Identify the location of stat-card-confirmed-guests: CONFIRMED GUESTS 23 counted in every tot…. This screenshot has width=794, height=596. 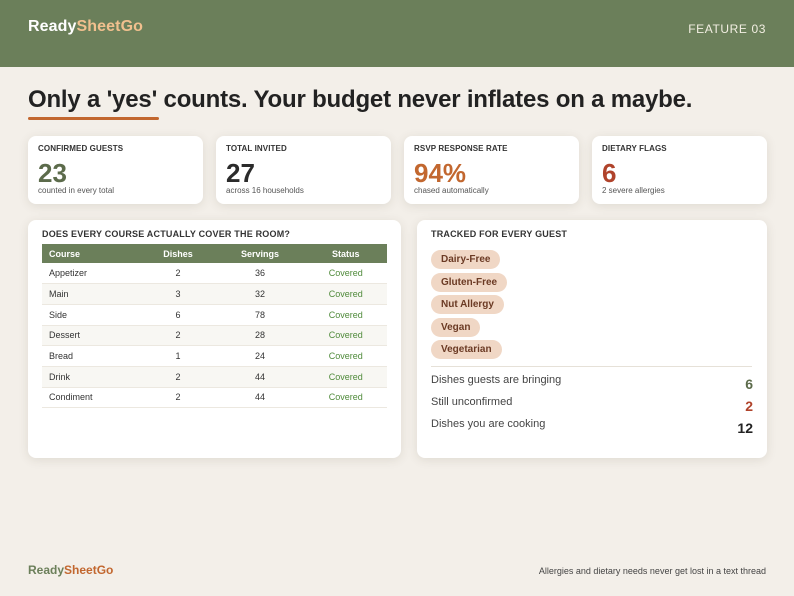
(115, 170).